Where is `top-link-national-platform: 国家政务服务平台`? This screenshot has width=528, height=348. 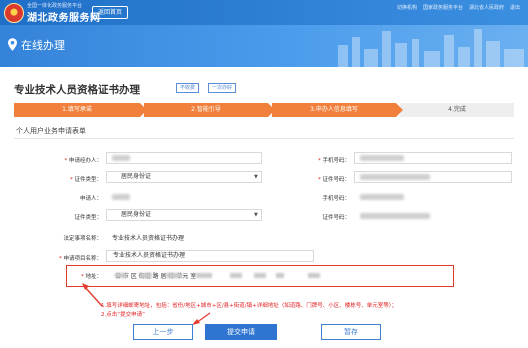
top-link-national-platform: 国家政务服务平台 is located at coordinates (443, 7).